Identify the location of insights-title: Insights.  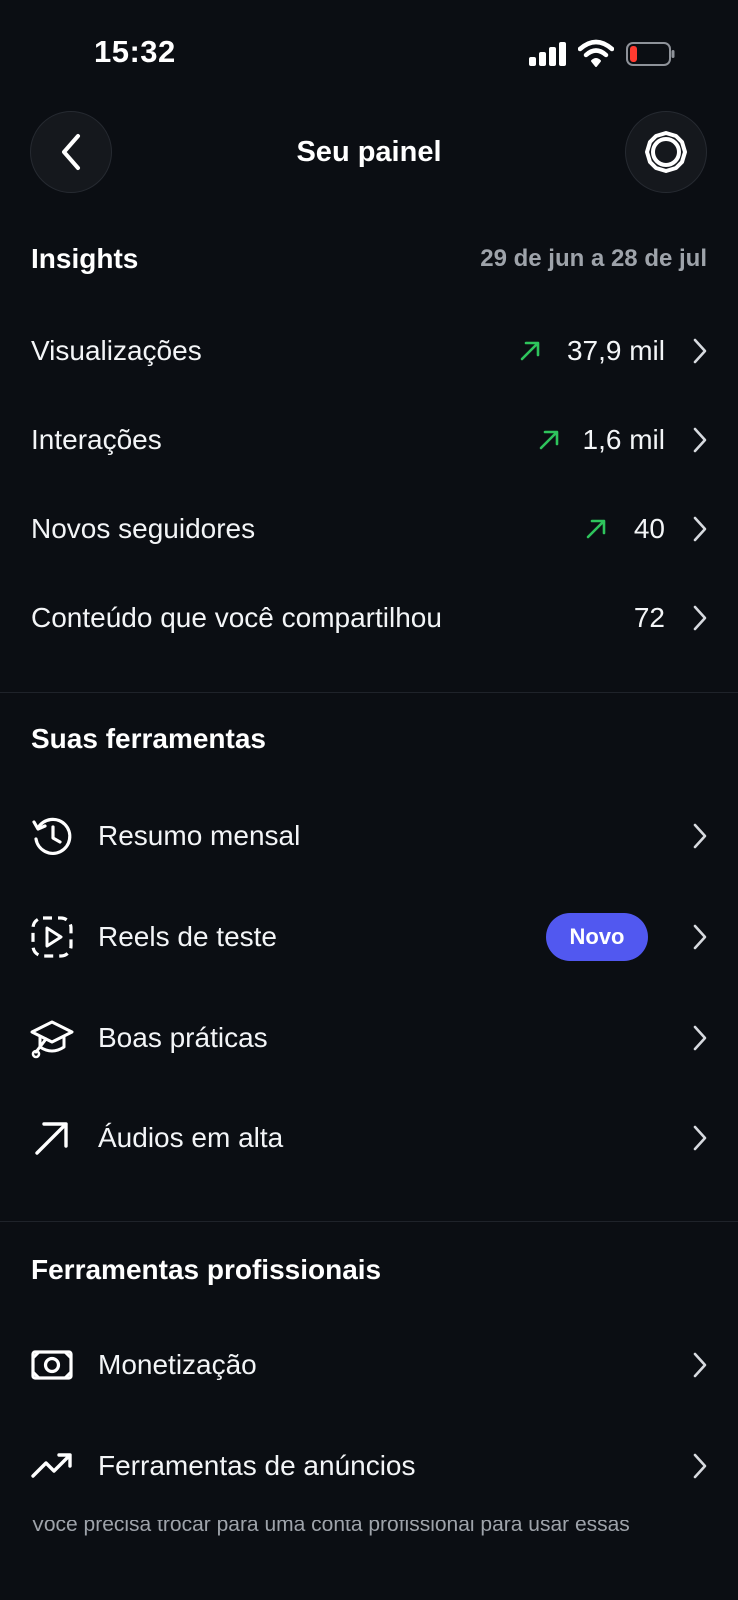
(85, 258).